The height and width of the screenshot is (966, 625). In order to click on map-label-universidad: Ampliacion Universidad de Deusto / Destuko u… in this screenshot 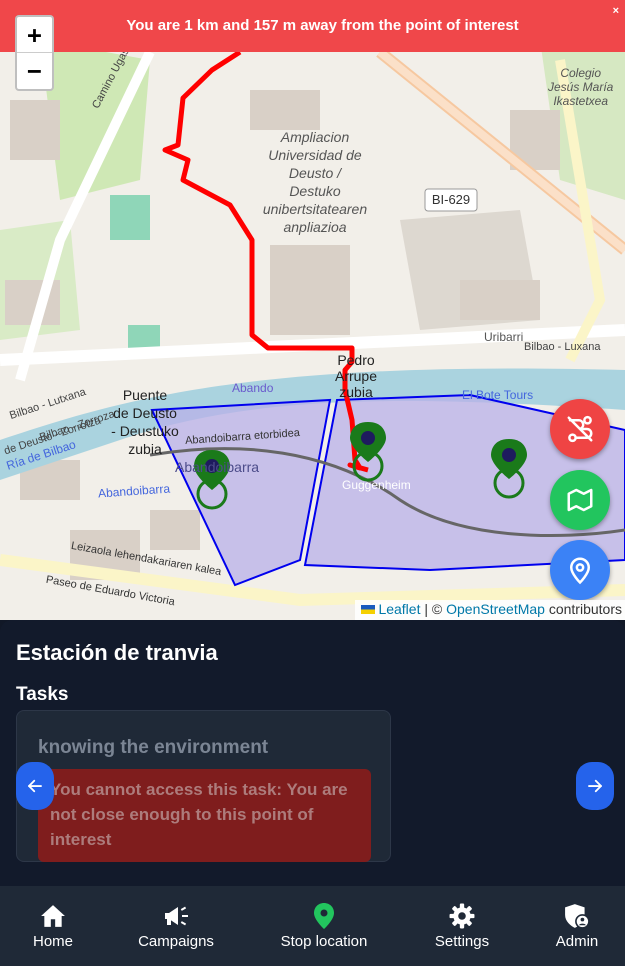, I will do `click(315, 182)`.